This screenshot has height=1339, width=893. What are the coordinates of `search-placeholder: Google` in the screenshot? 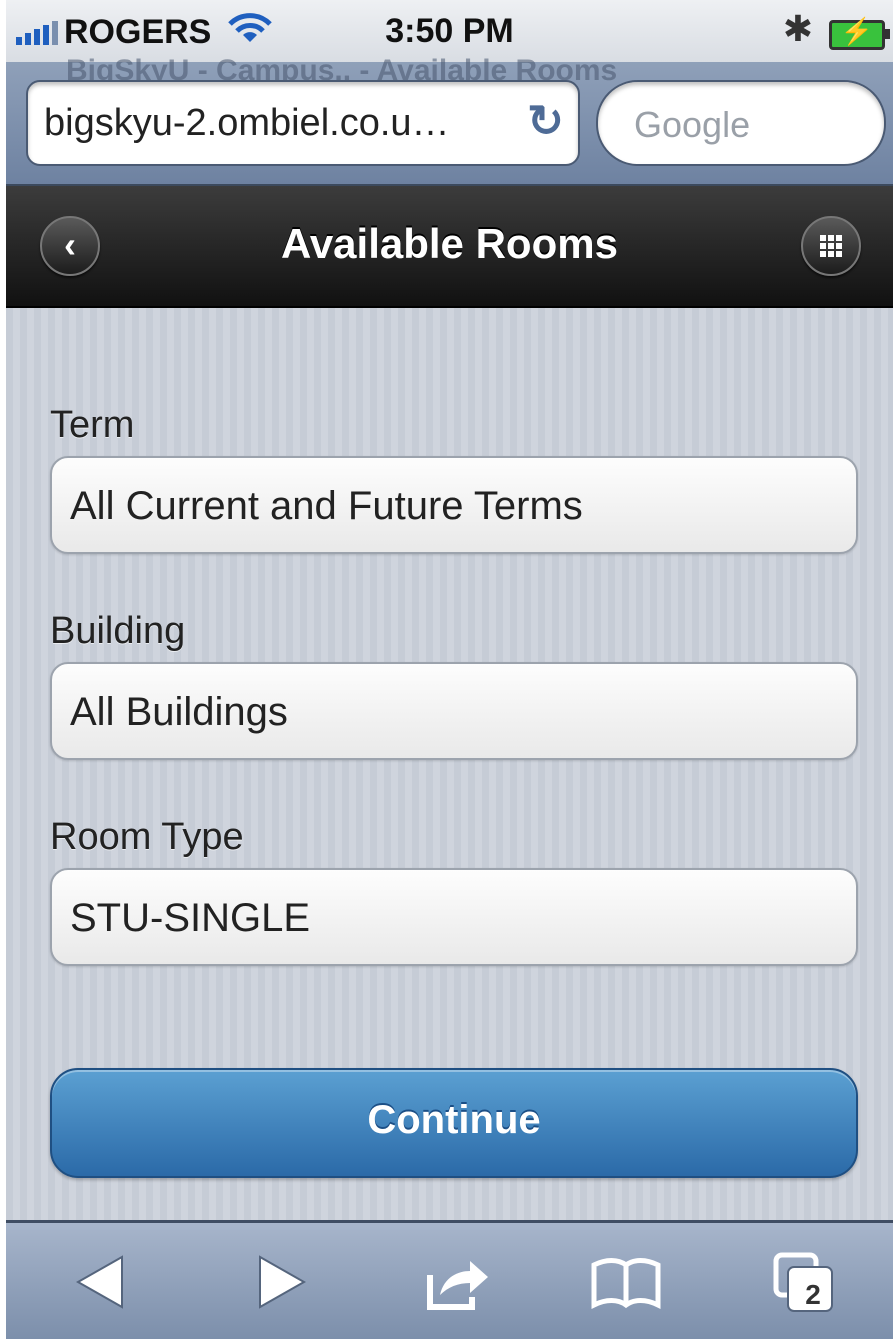 It's located at (692, 124).